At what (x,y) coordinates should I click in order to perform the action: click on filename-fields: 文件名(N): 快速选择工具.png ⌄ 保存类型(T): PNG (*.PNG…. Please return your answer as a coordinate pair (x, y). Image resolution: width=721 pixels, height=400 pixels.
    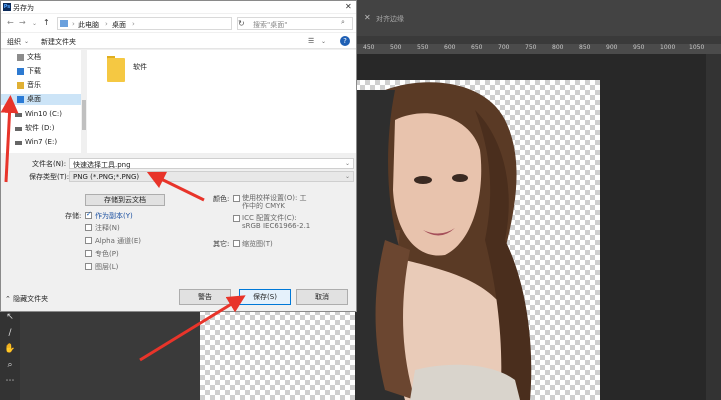
    Looking at the image, I should click on (178, 169).